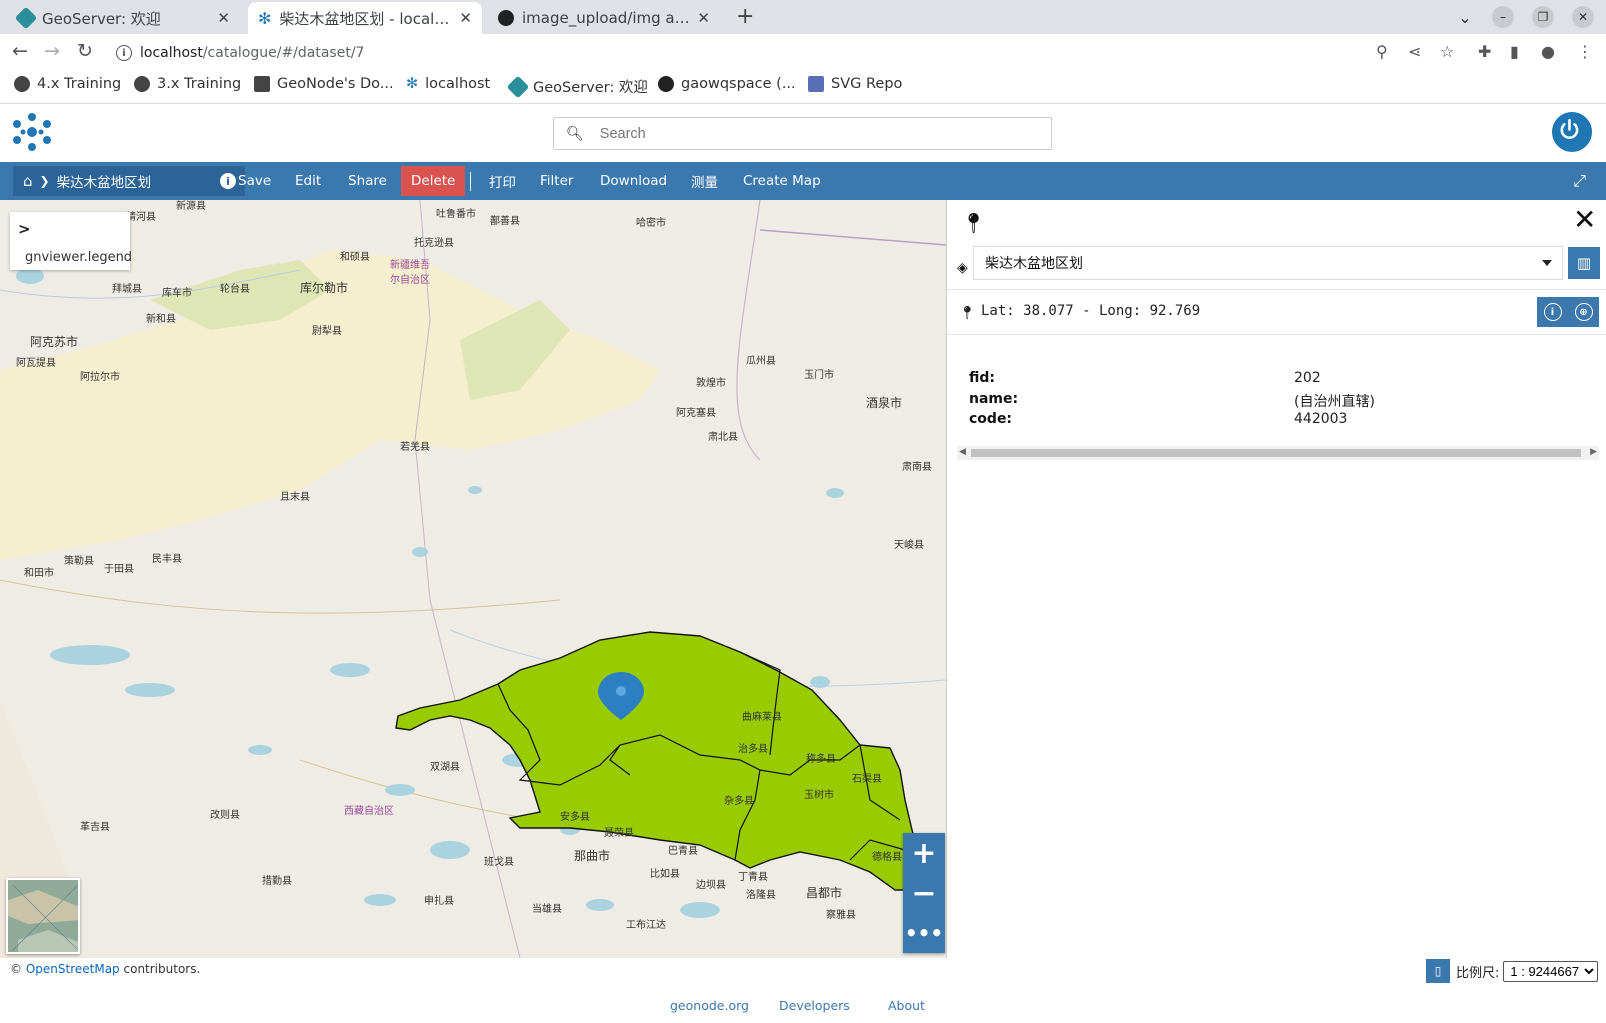  I want to click on chart-button: ▥, so click(1584, 263).